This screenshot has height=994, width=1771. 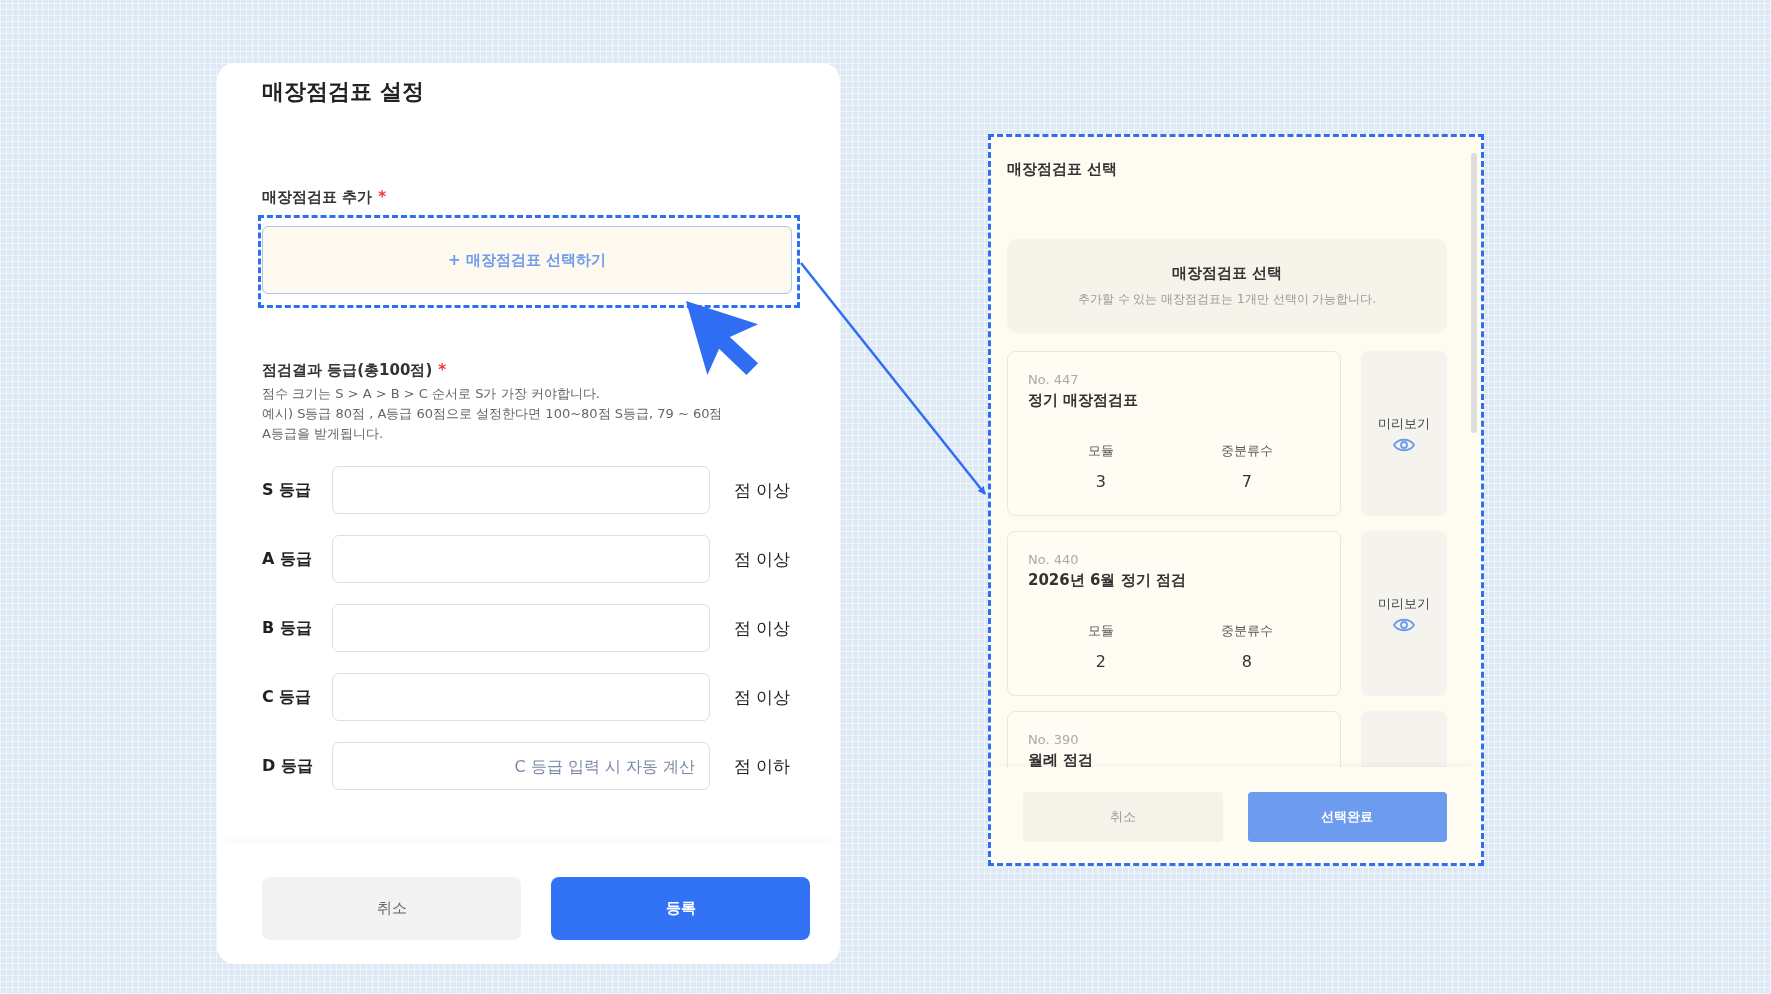 What do you see at coordinates (1100, 481) in the screenshot?
I see `stat-value: 3` at bounding box center [1100, 481].